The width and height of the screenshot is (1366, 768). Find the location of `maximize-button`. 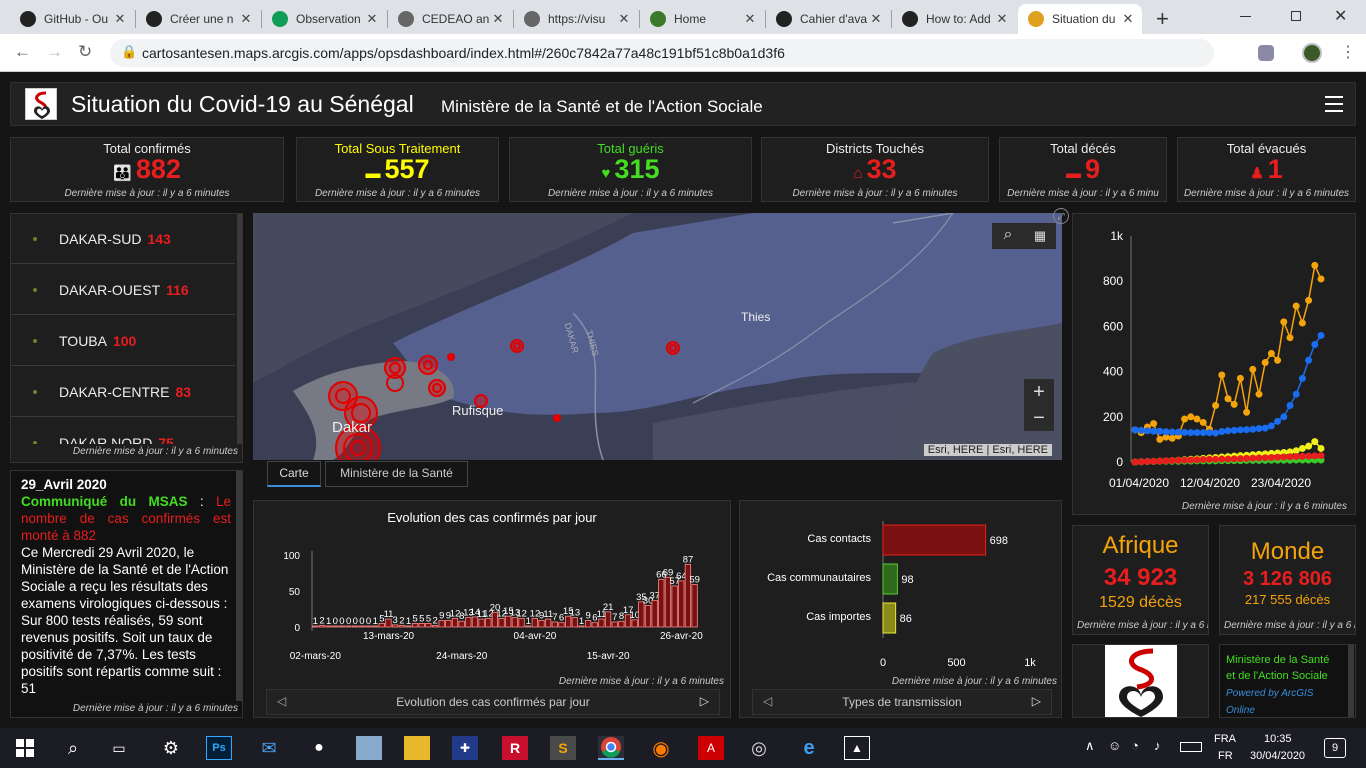

maximize-button is located at coordinates (1296, 16).